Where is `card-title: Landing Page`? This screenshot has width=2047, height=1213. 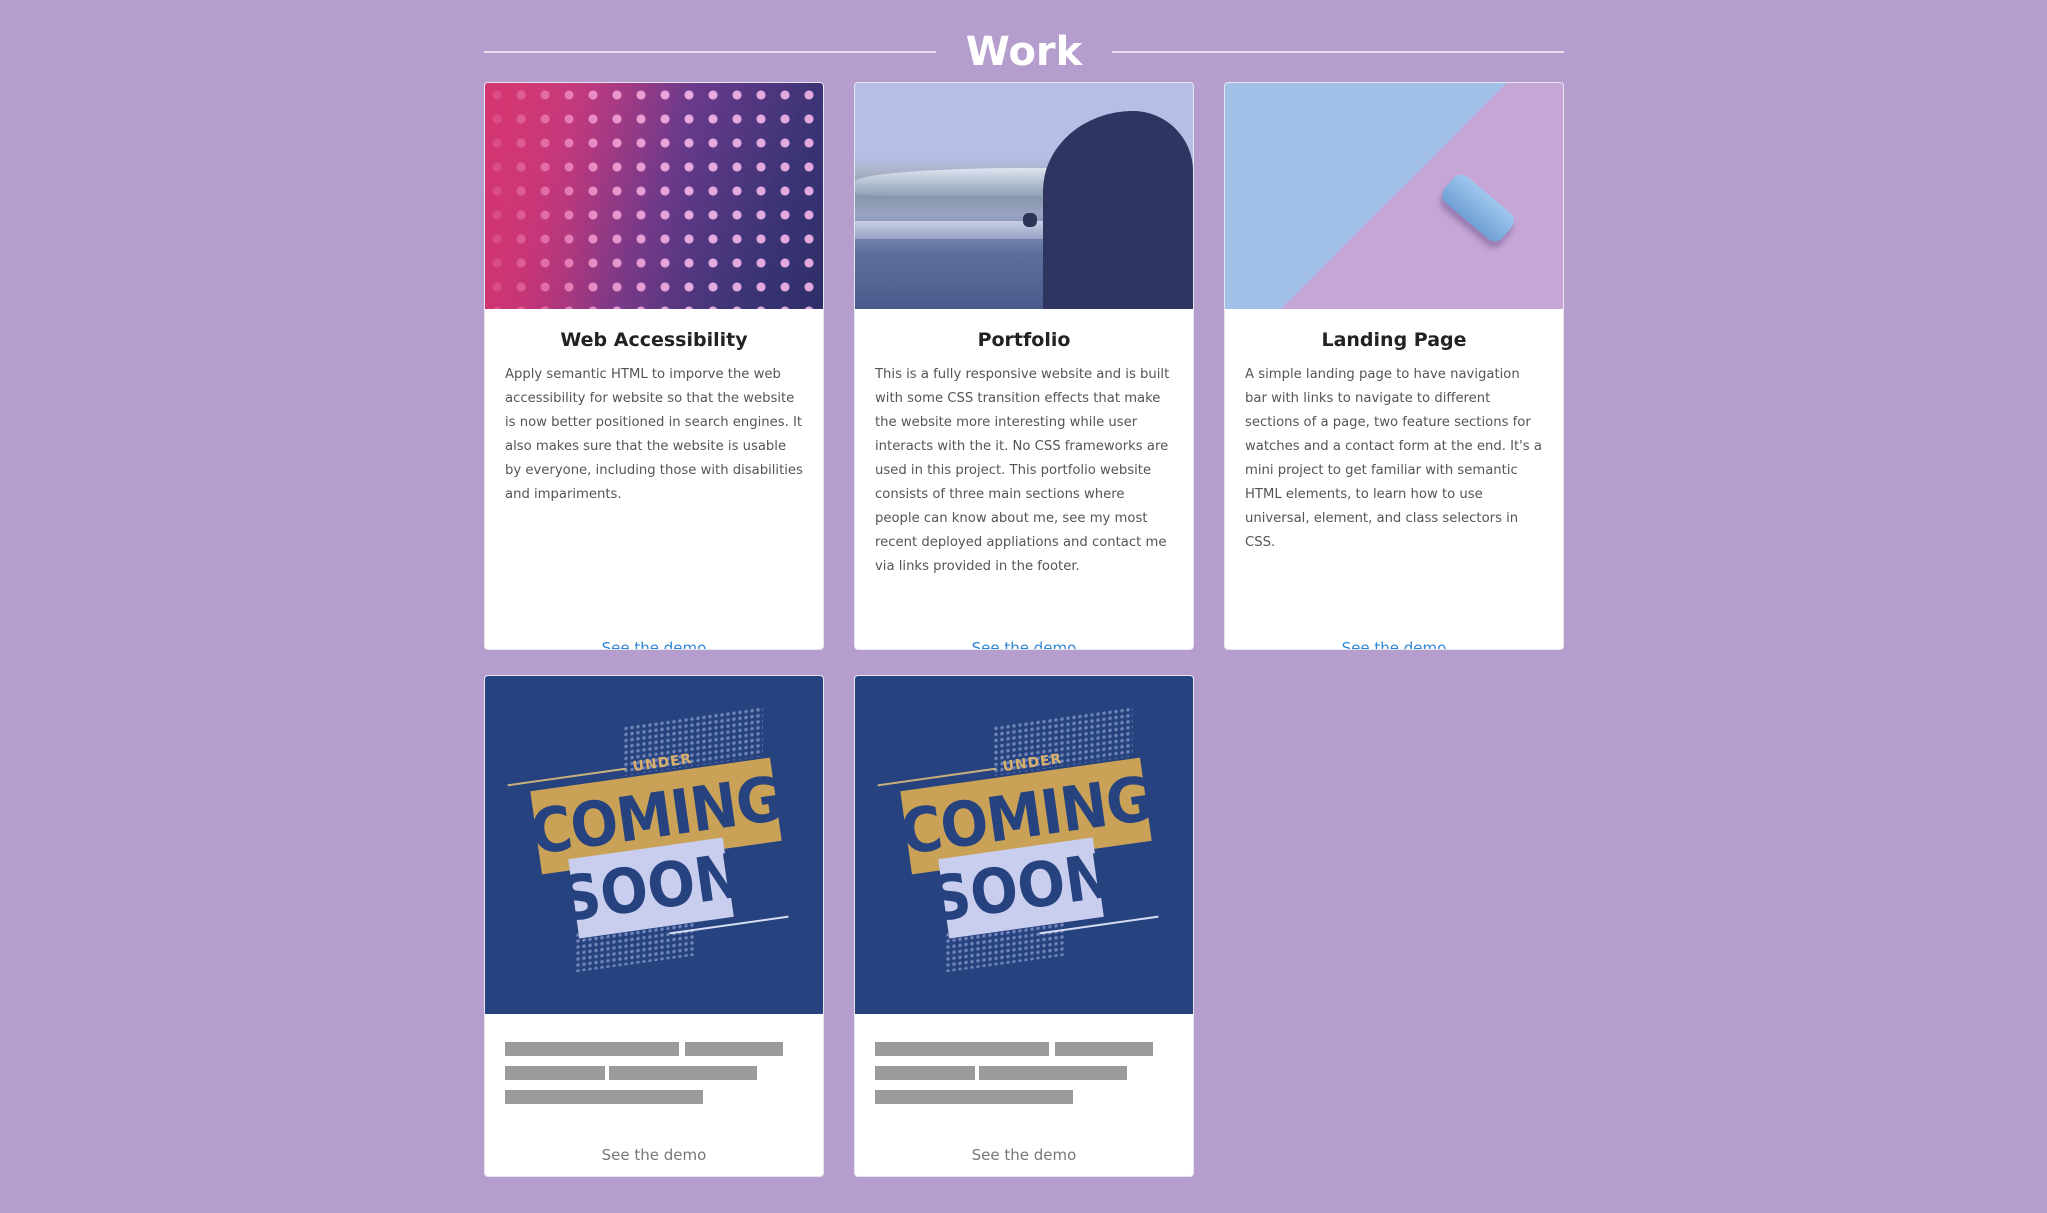 card-title: Landing Page is located at coordinates (1394, 340).